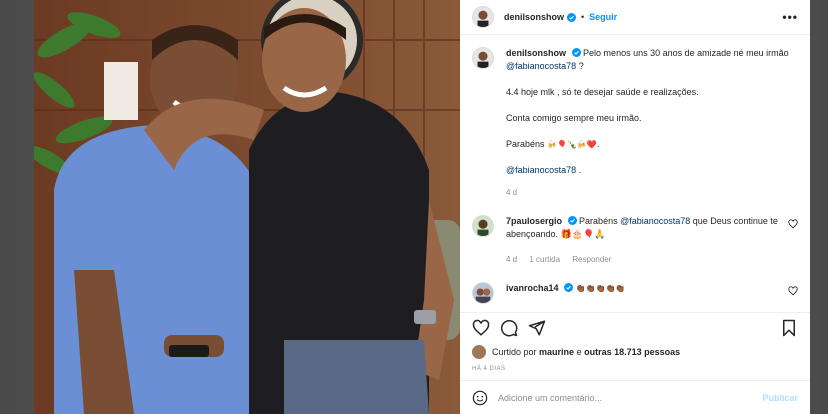  I want to click on emoji-icon, so click(480, 398).